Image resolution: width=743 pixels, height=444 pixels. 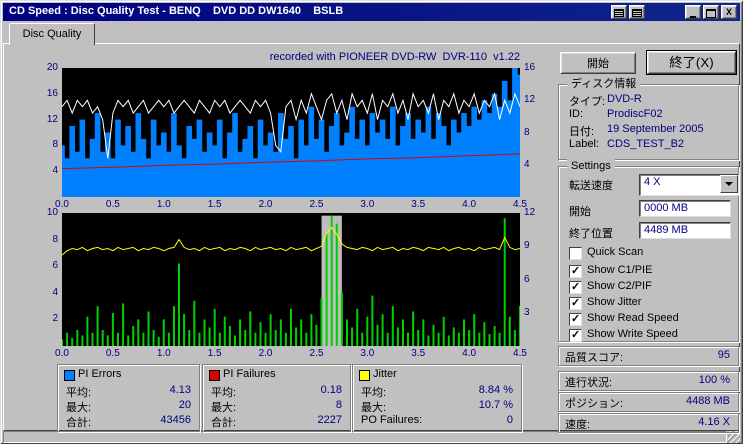 I want to click on progress-value: 100 %, so click(x=714, y=380).